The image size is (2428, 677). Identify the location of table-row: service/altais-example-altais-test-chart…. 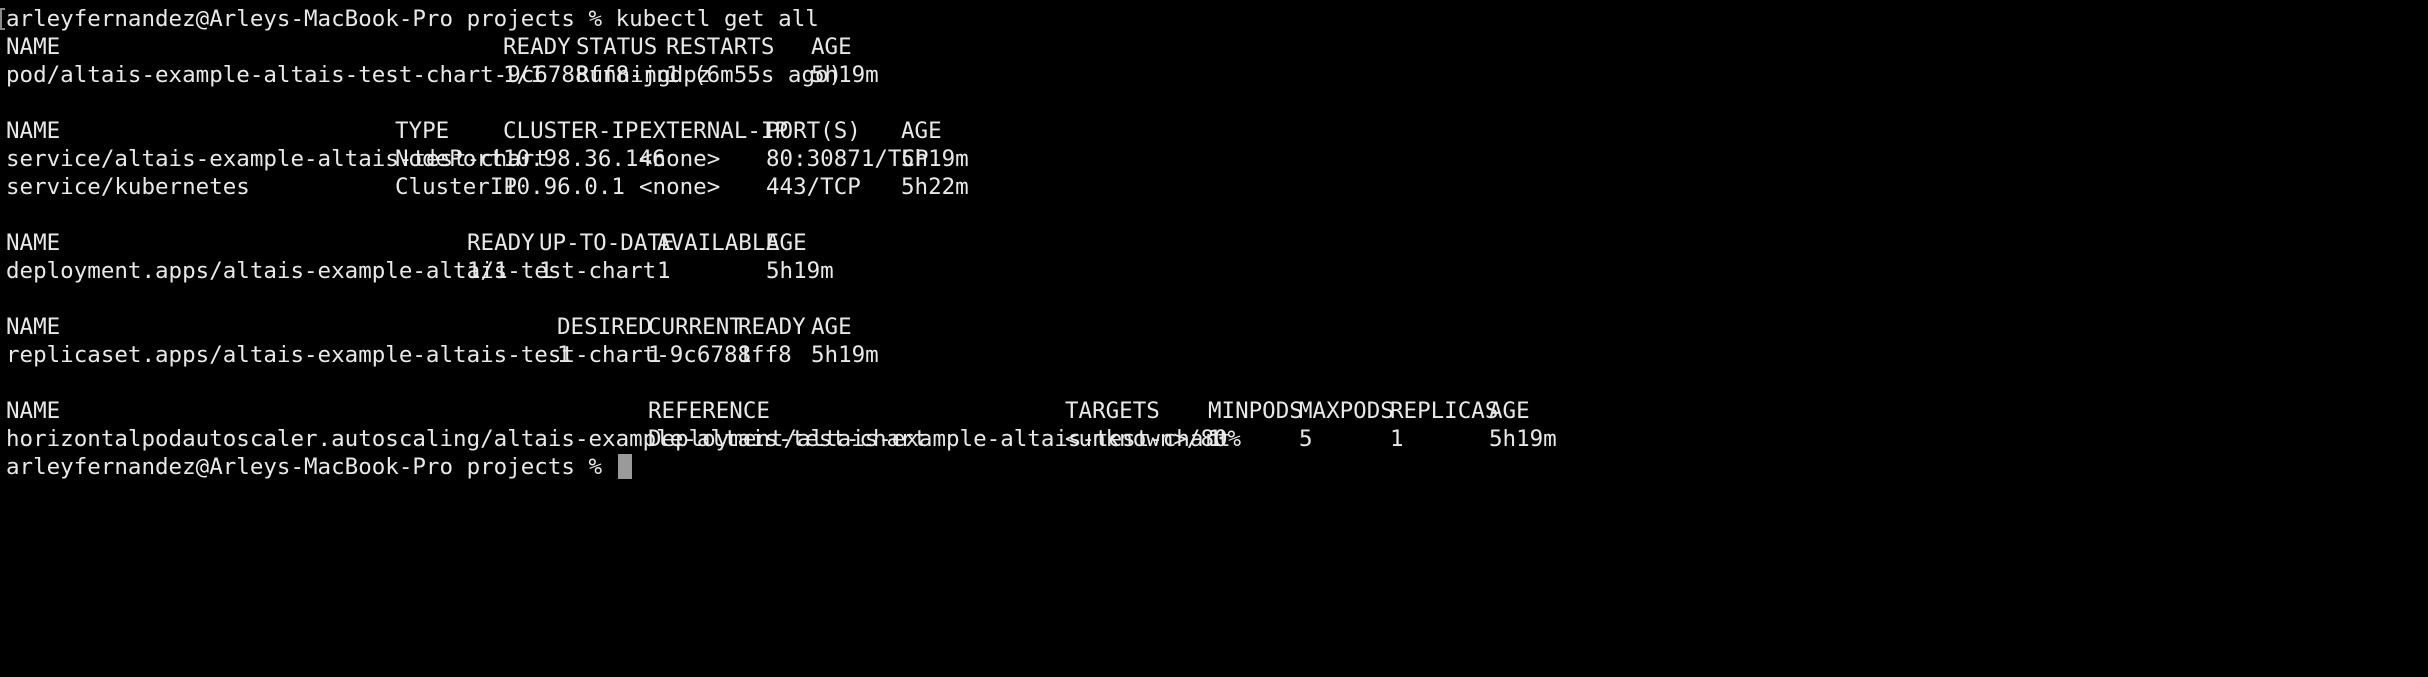
(1217, 159).